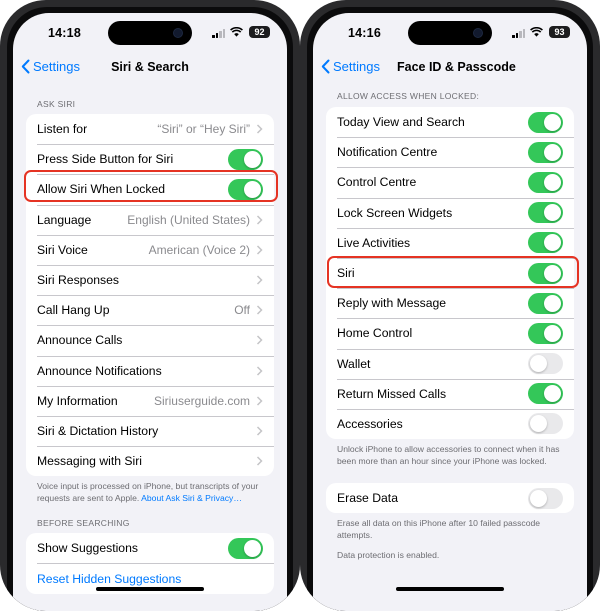 This screenshot has height=611, width=600. I want to click on row-label: Siri Voice, so click(62, 249).